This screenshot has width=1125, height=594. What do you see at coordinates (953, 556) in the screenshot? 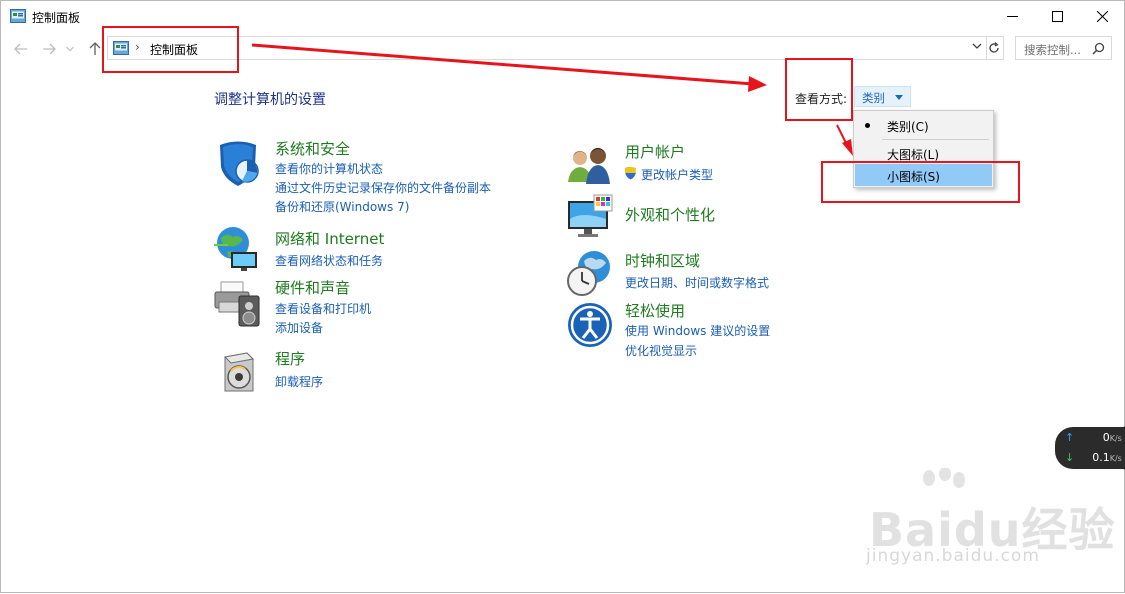
I see `watermark-url: jingyan.baidu.com` at bounding box center [953, 556].